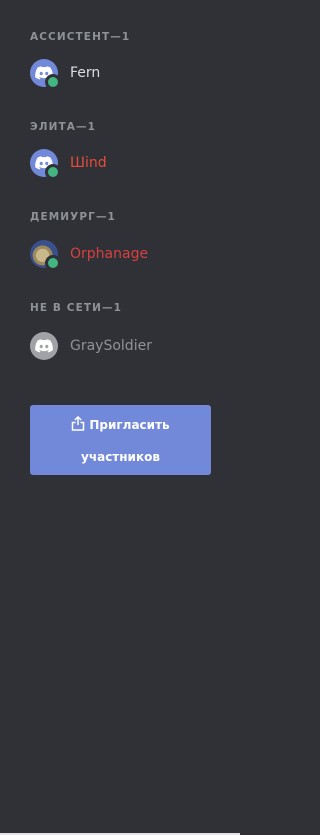 This screenshot has width=320, height=835. What do you see at coordinates (120, 457) in the screenshot?
I see `invite-button-label-line2: участников` at bounding box center [120, 457].